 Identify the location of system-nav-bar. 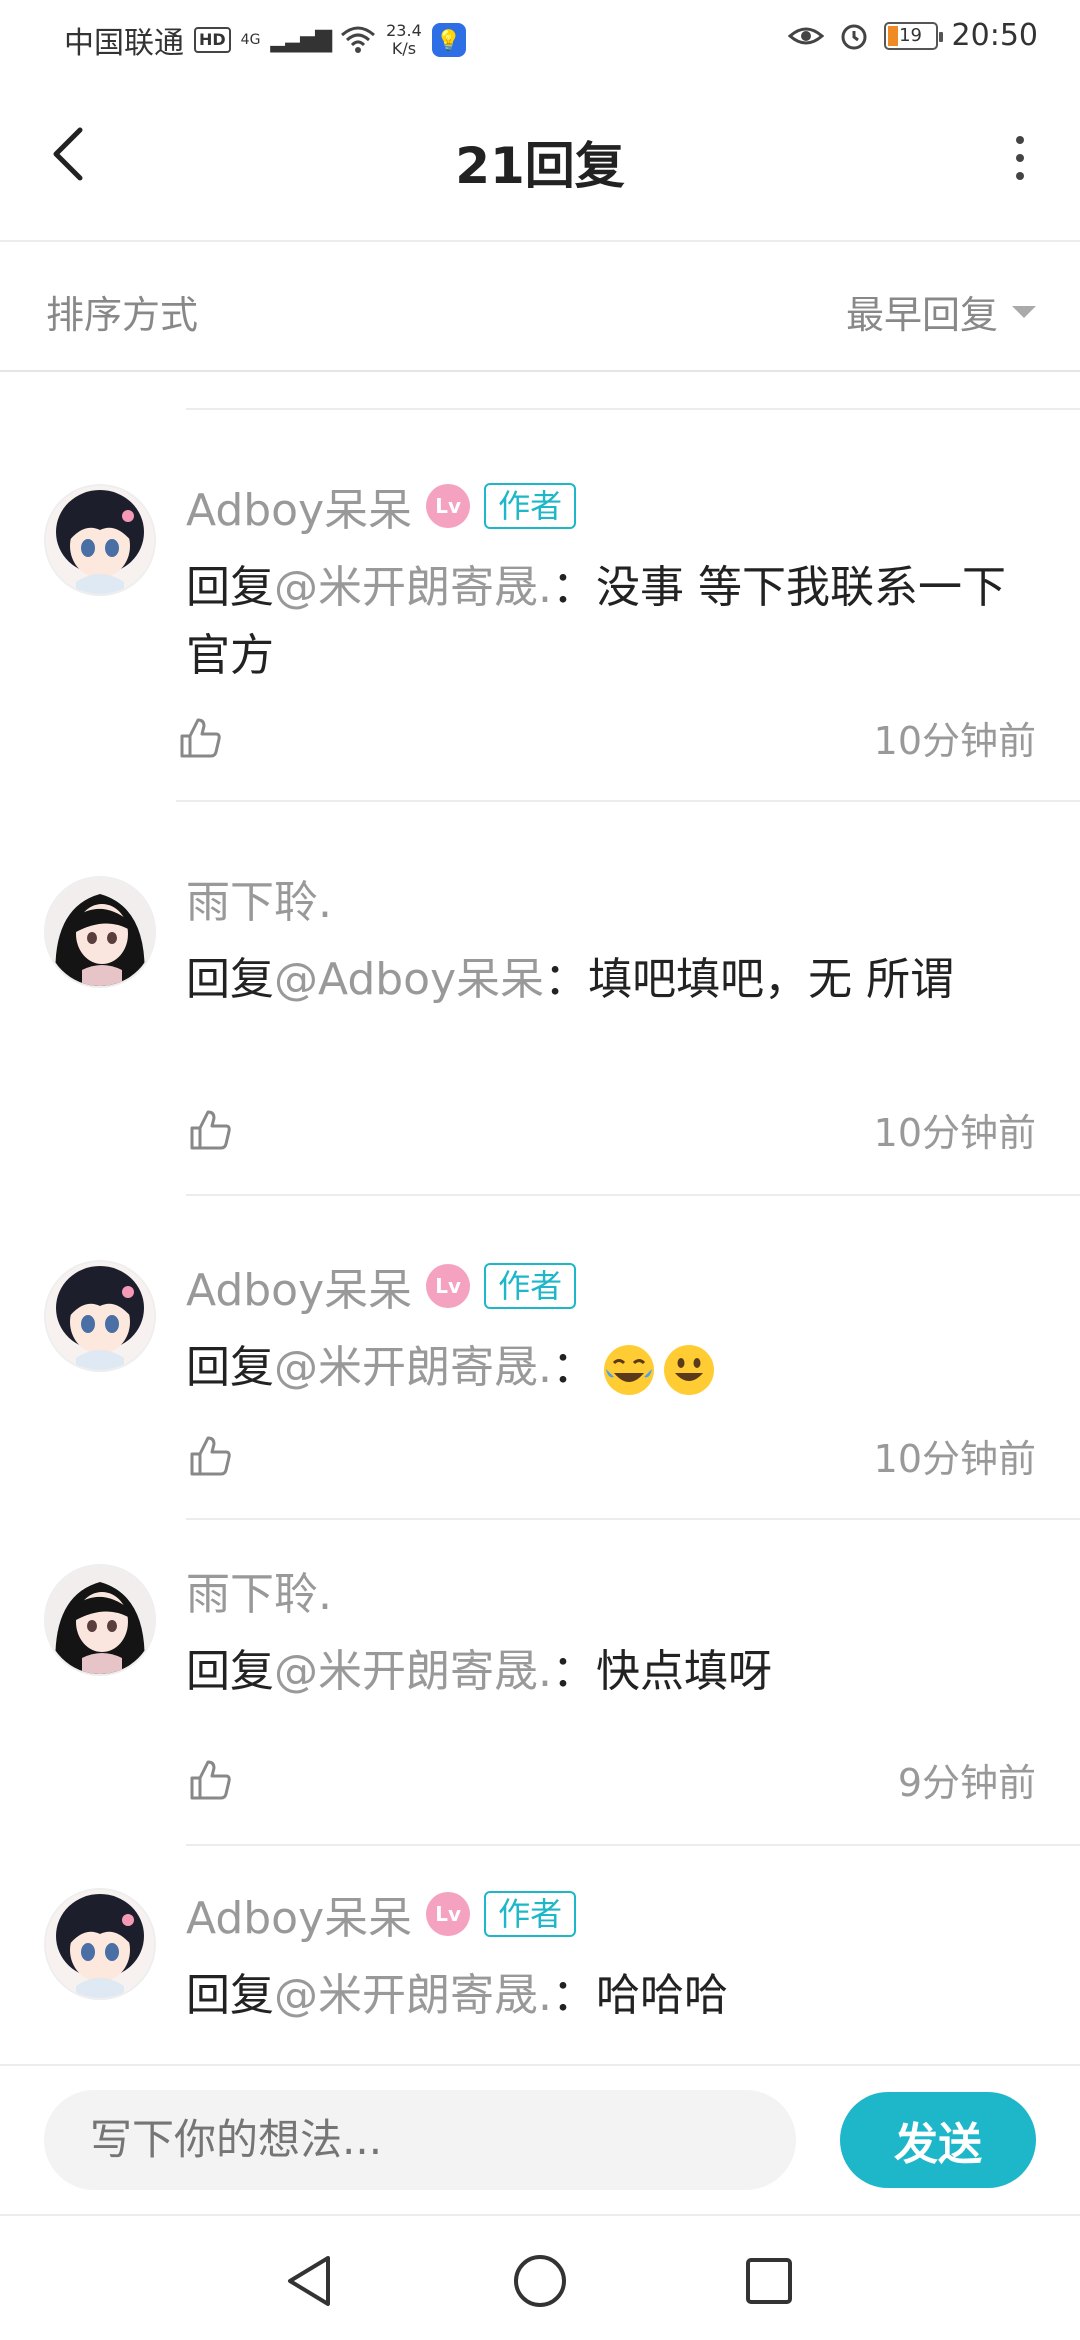
(540, 2277).